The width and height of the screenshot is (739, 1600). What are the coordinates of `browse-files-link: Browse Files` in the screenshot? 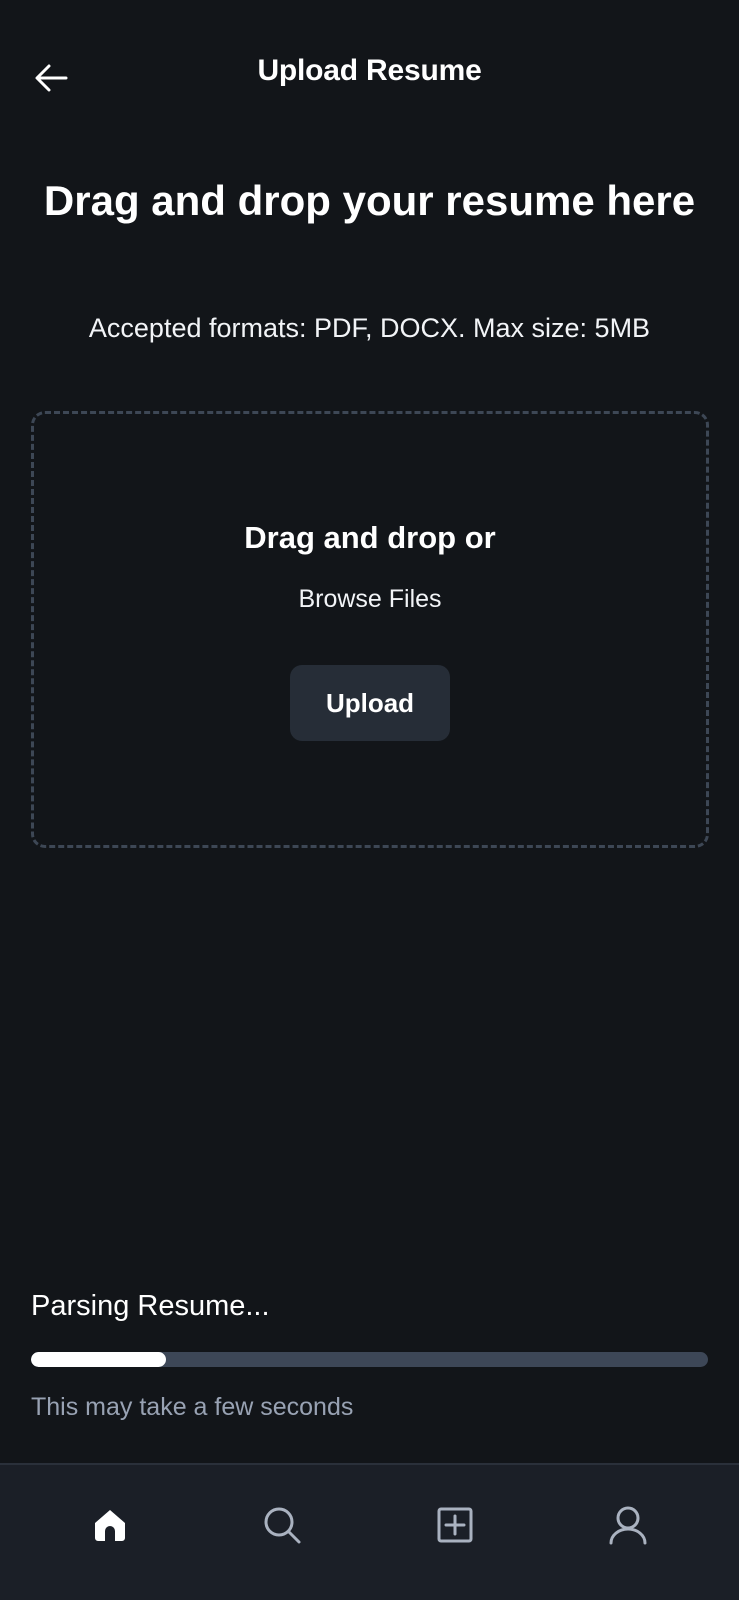 It's located at (370, 599).